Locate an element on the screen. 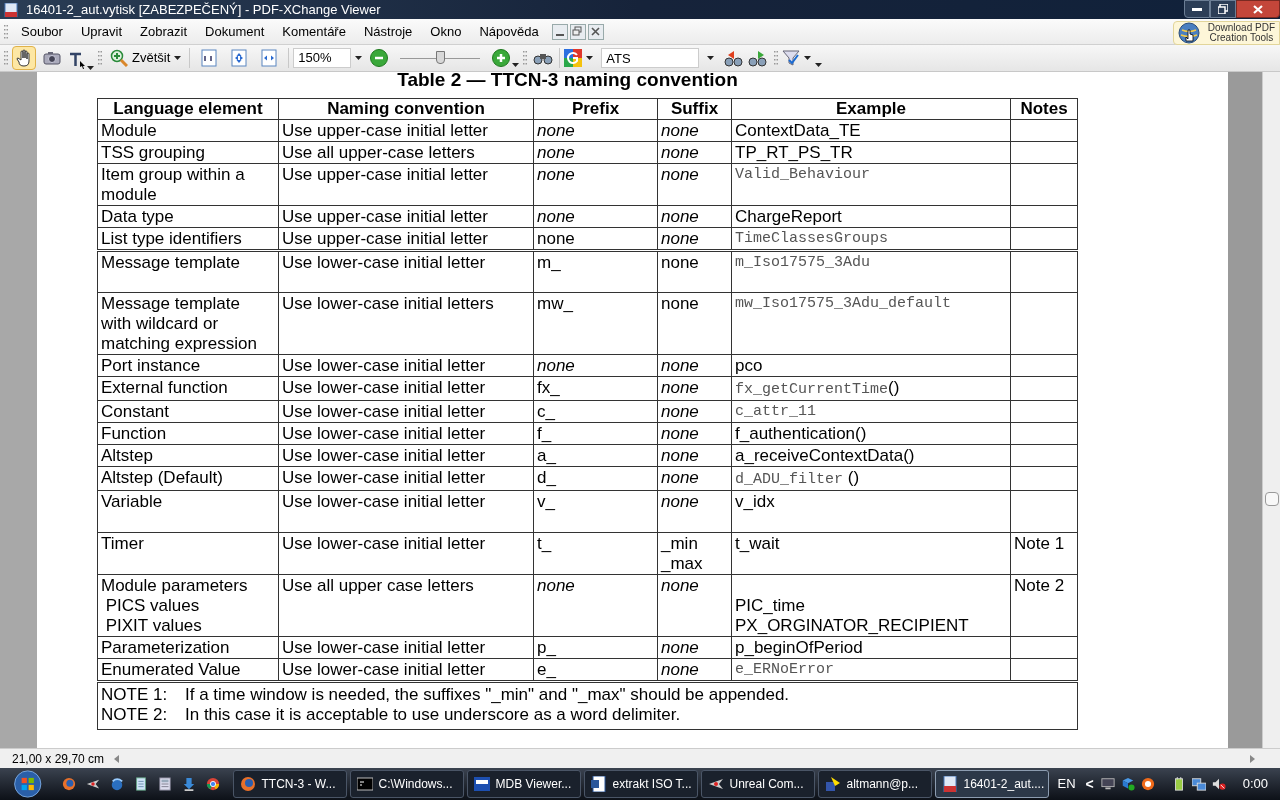 The width and height of the screenshot is (1280, 800). restore-button is located at coordinates (1223, 9).